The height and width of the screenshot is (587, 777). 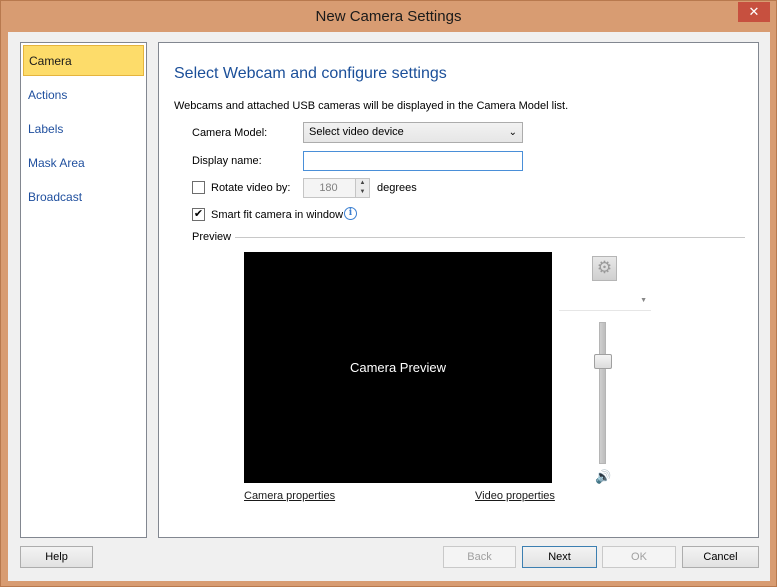 What do you see at coordinates (50, 61) in the screenshot?
I see `sidebar-item-label: Camera` at bounding box center [50, 61].